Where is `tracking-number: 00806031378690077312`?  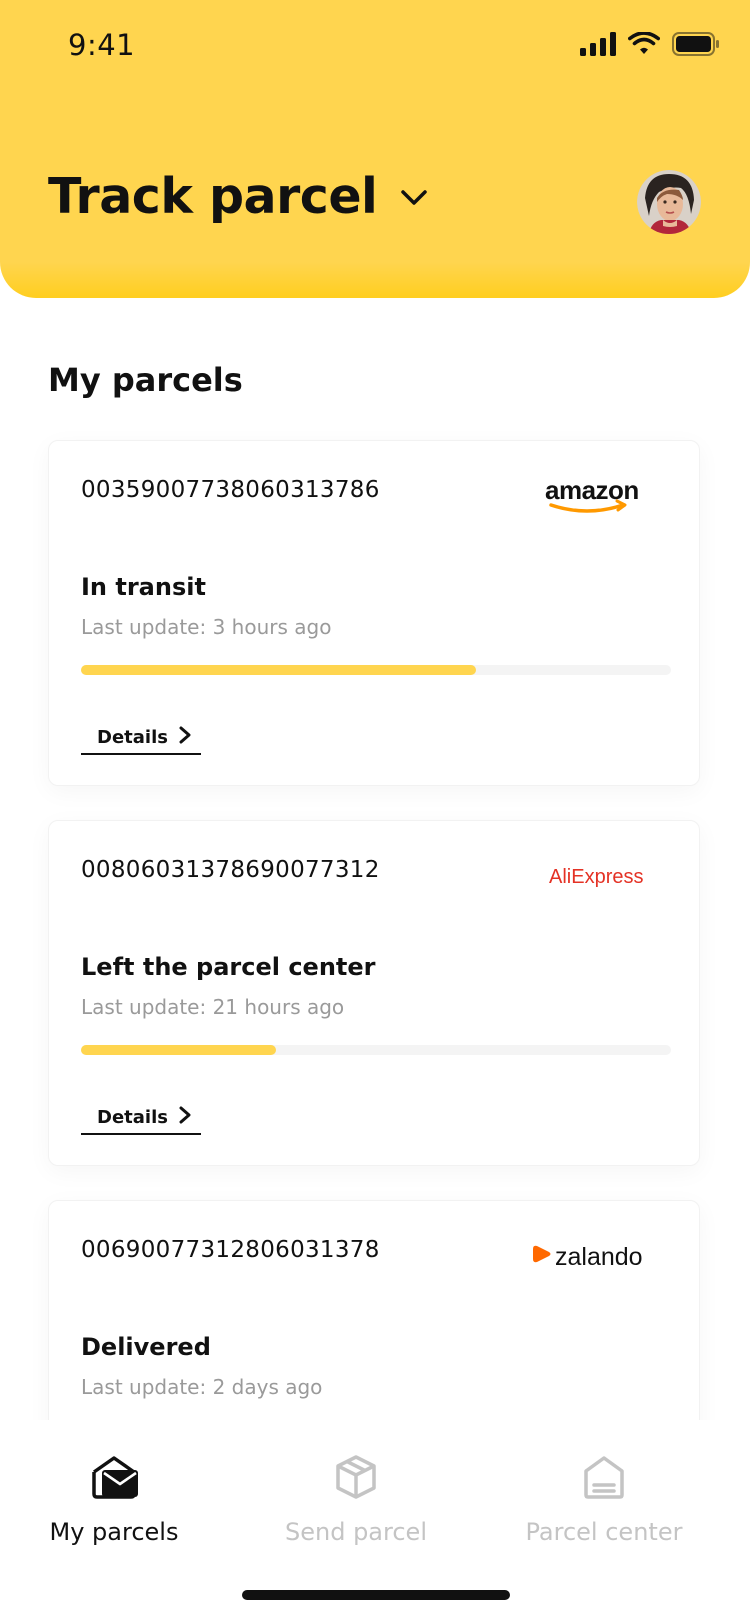 tracking-number: 00806031378690077312 is located at coordinates (230, 870).